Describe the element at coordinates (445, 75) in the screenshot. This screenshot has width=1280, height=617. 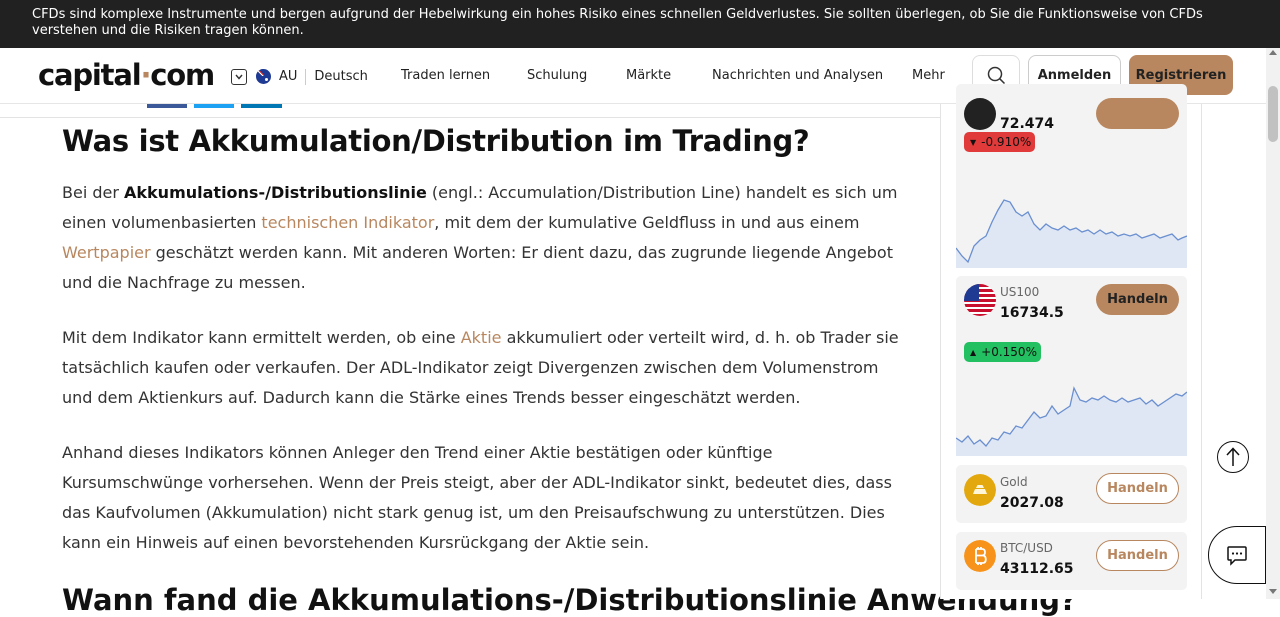
I see `nav-traden-lernen: Traden lernen` at that location.